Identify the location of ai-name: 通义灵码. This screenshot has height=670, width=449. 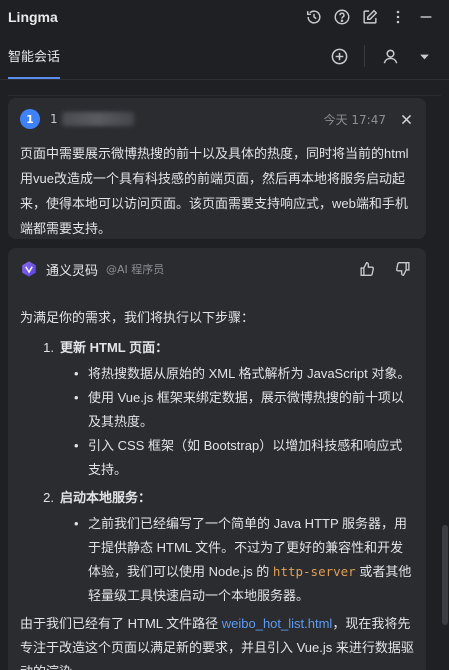
(72, 270).